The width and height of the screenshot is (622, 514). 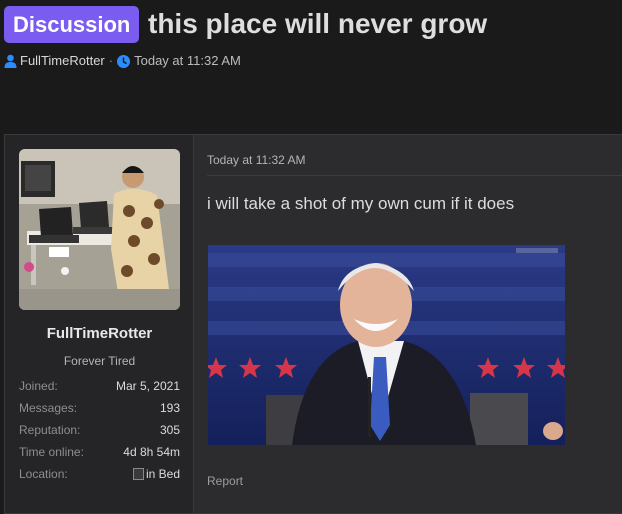 What do you see at coordinates (51, 452) in the screenshot?
I see `stat-label: Time online:` at bounding box center [51, 452].